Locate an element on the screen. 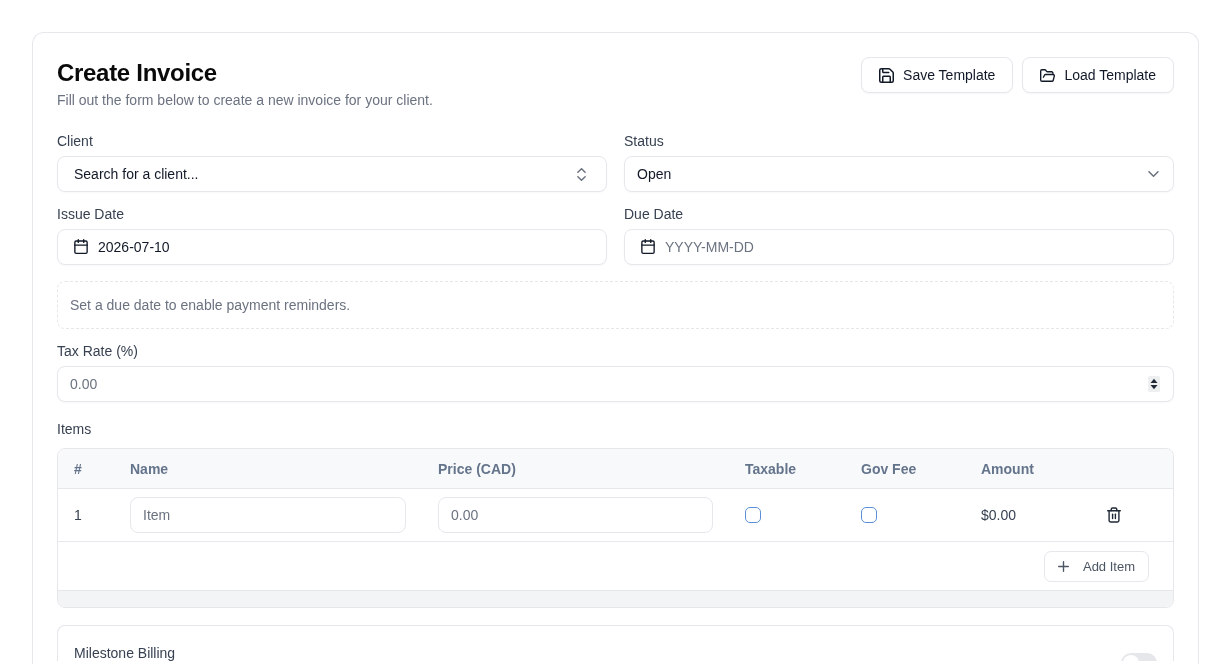 The image size is (1232, 664). select-field: Open is located at coordinates (899, 174).